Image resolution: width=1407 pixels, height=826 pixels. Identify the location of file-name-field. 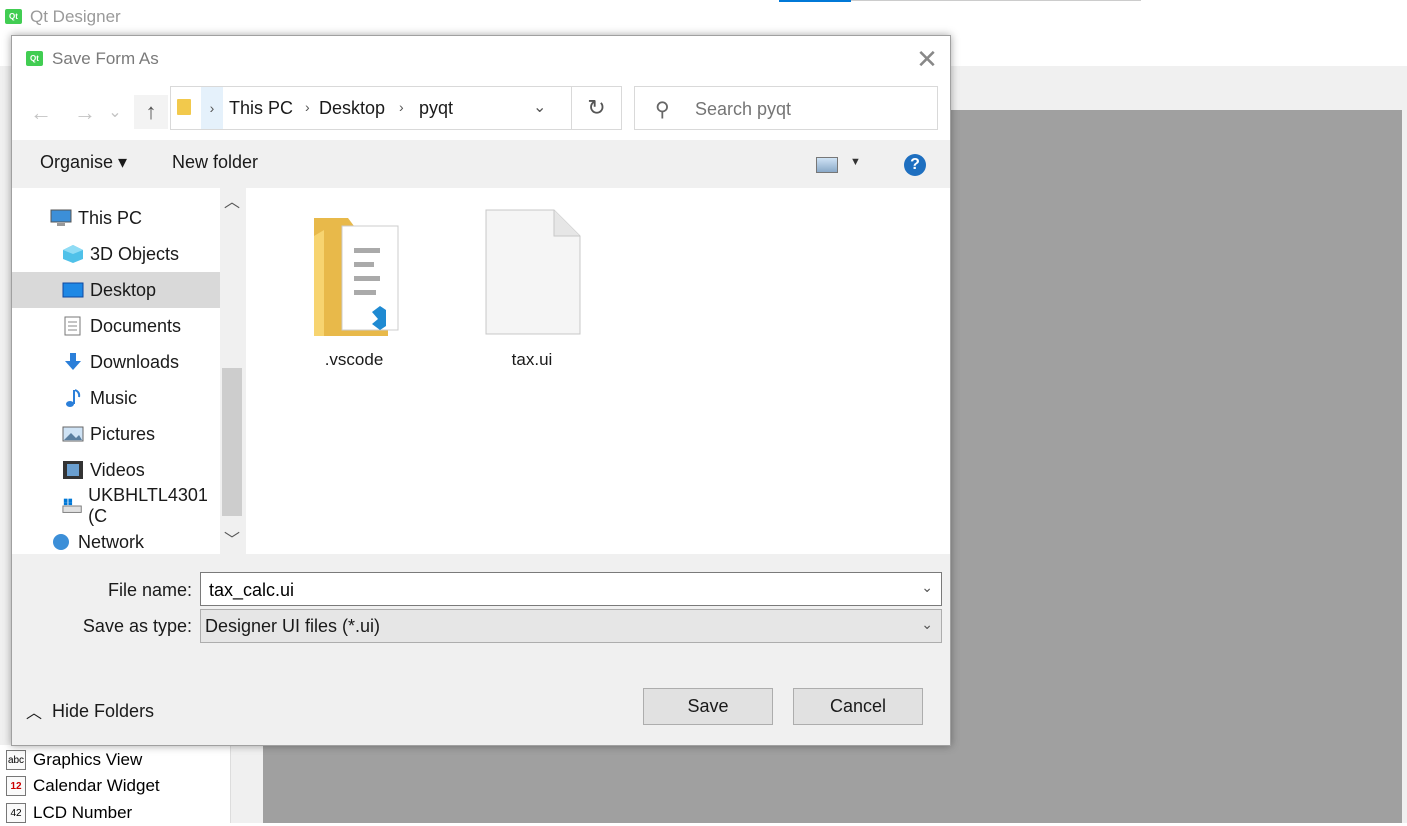
(559, 590).